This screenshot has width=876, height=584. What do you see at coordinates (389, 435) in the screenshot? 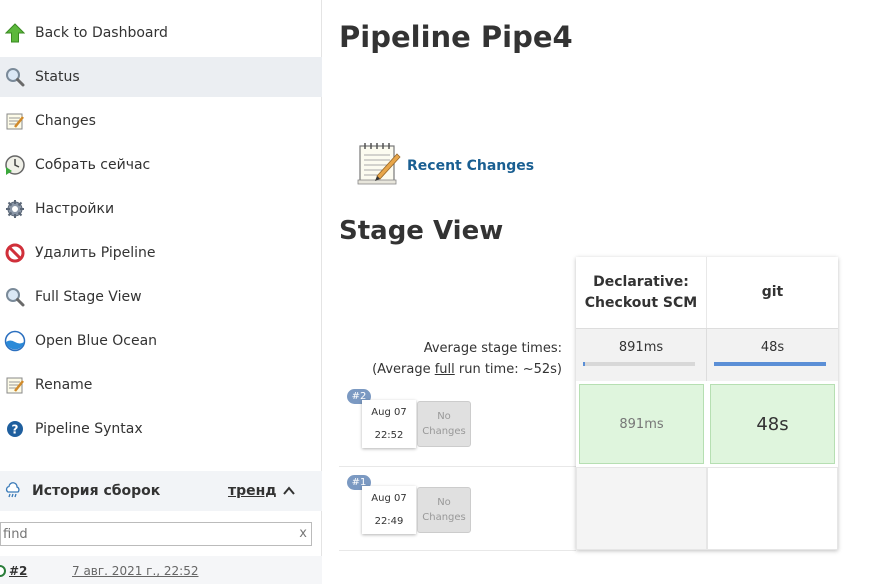
I see `run-time: 22:52` at bounding box center [389, 435].